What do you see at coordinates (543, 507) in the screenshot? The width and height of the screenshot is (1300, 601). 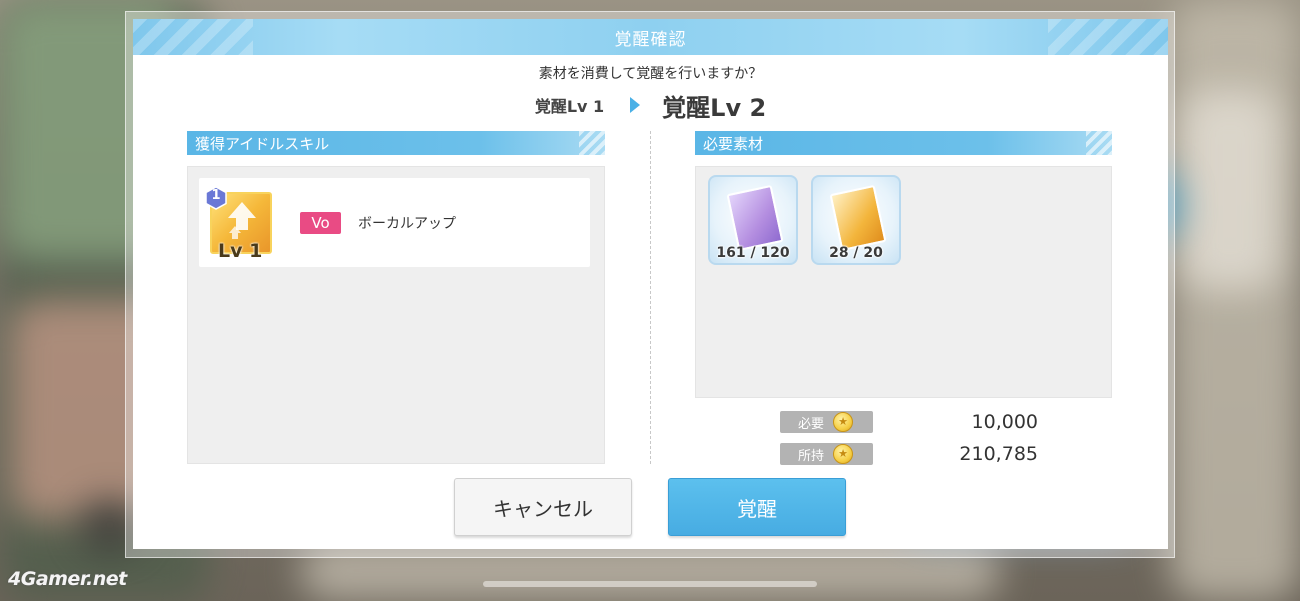 I see `cancel-button: キャンセル` at bounding box center [543, 507].